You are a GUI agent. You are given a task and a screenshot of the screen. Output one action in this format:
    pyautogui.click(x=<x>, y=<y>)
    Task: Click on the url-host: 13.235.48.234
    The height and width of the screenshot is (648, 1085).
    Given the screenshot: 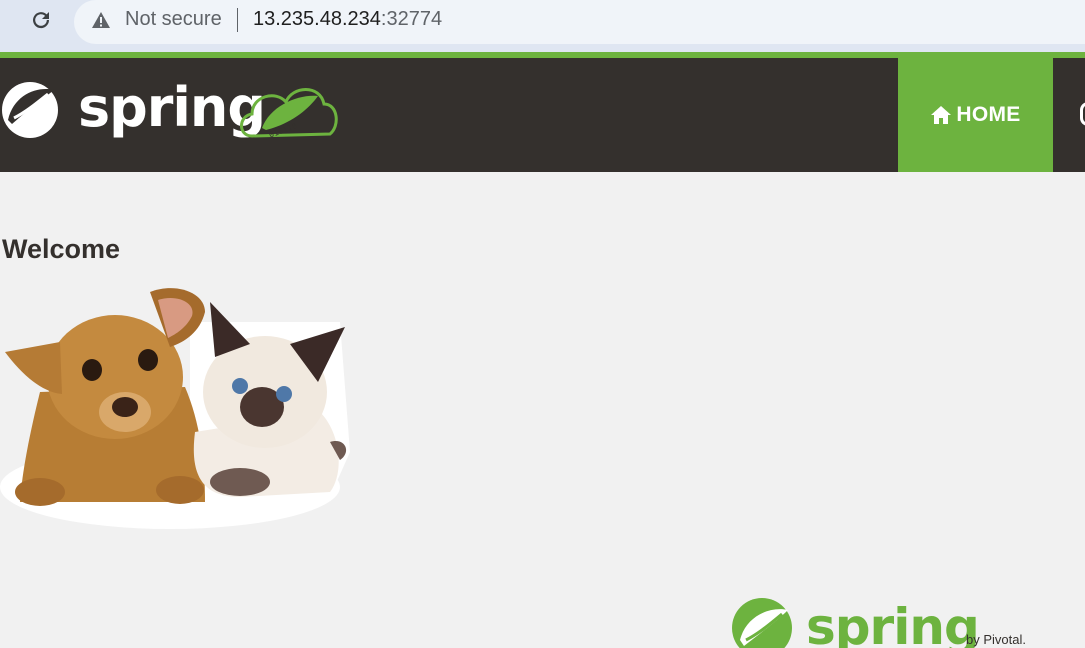 What is the action you would take?
    pyautogui.click(x=317, y=19)
    